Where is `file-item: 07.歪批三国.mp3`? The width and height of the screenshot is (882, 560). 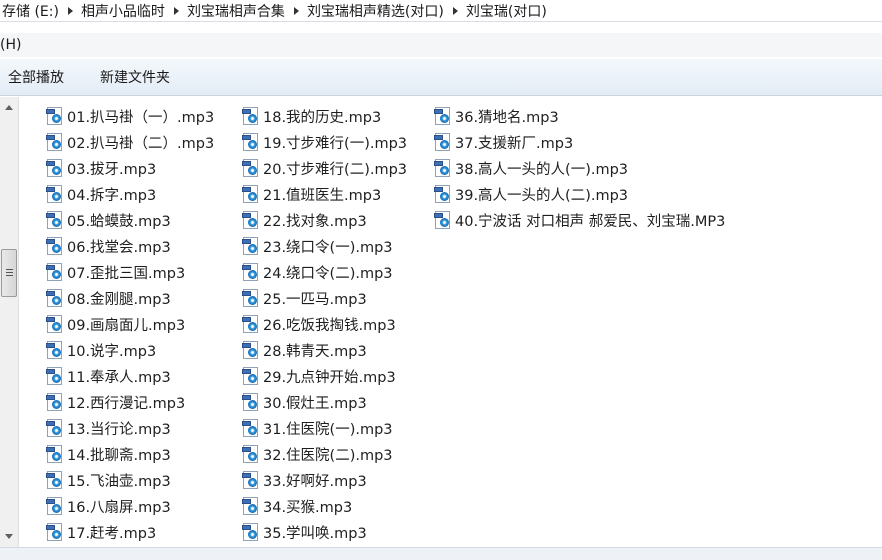 file-item: 07.歪批三国.mp3 is located at coordinates (130, 272).